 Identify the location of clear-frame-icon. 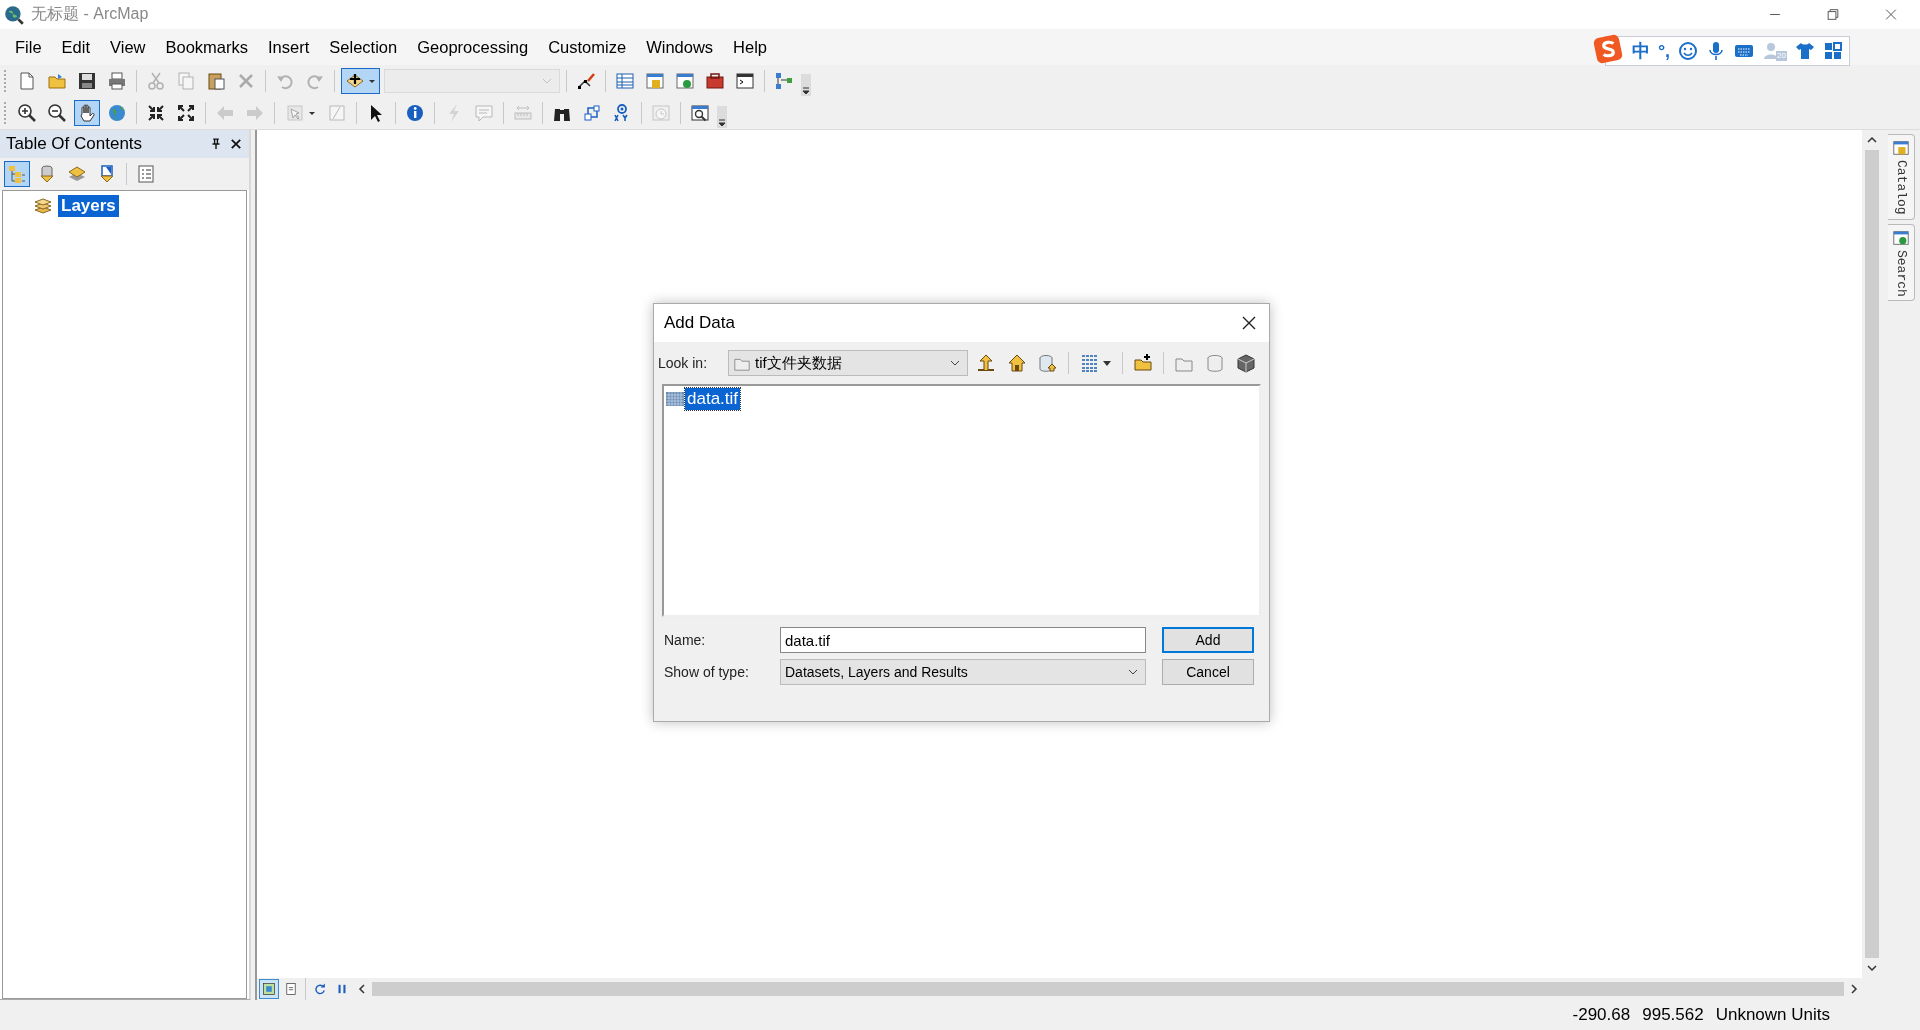
(337, 113).